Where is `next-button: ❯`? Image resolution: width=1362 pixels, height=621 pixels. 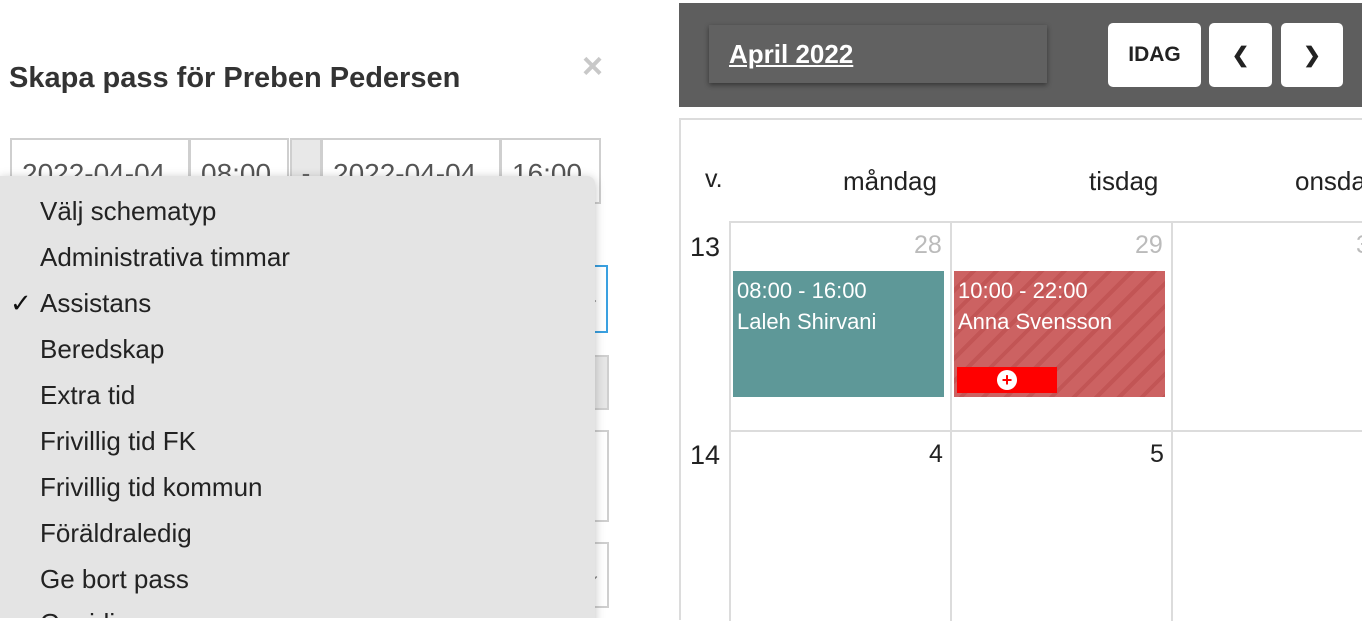
next-button: ❯ is located at coordinates (1312, 55).